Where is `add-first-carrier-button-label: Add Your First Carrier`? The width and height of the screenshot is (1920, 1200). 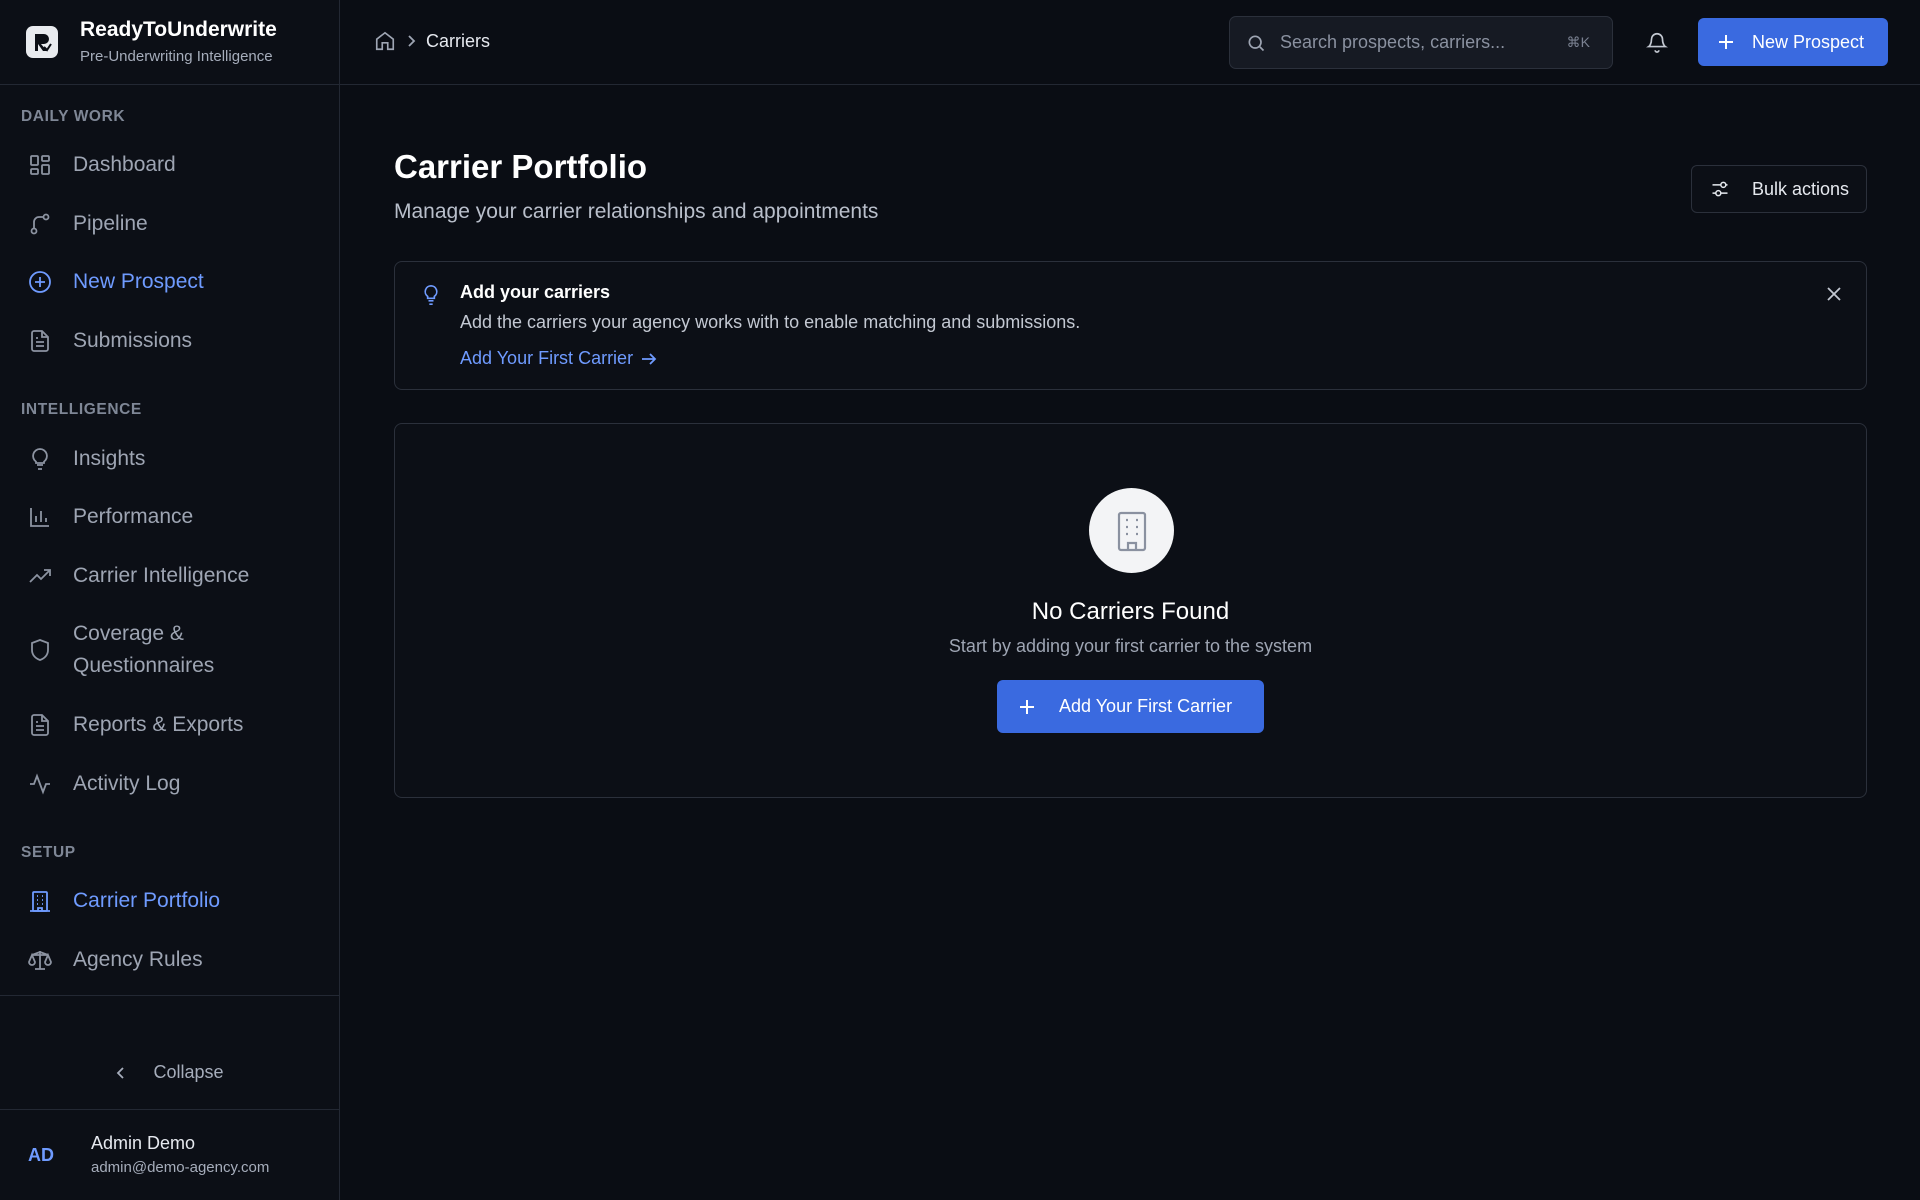
add-first-carrier-button-label: Add Your First Carrier is located at coordinates (1146, 706).